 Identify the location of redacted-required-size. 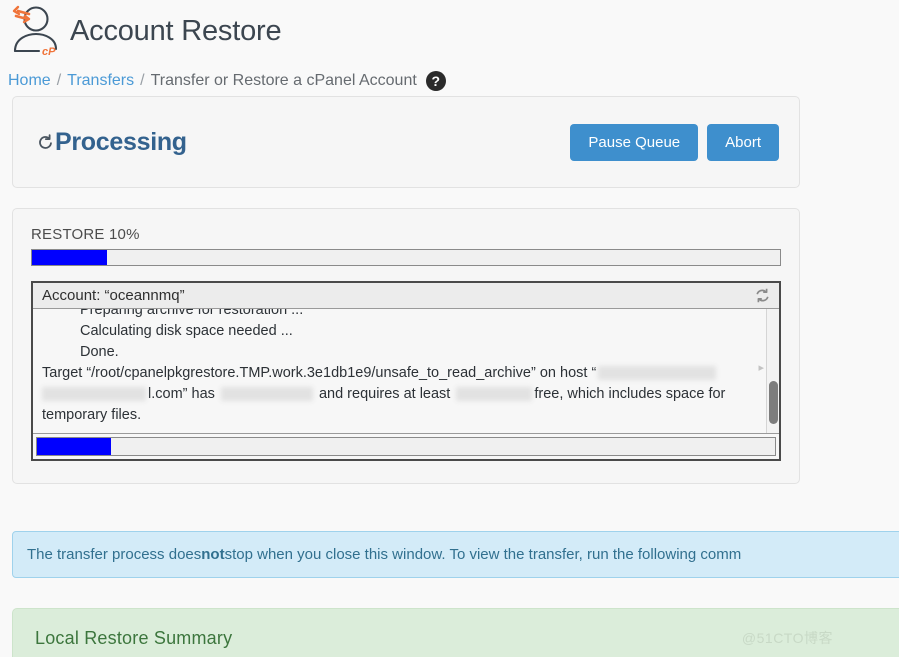
(494, 394).